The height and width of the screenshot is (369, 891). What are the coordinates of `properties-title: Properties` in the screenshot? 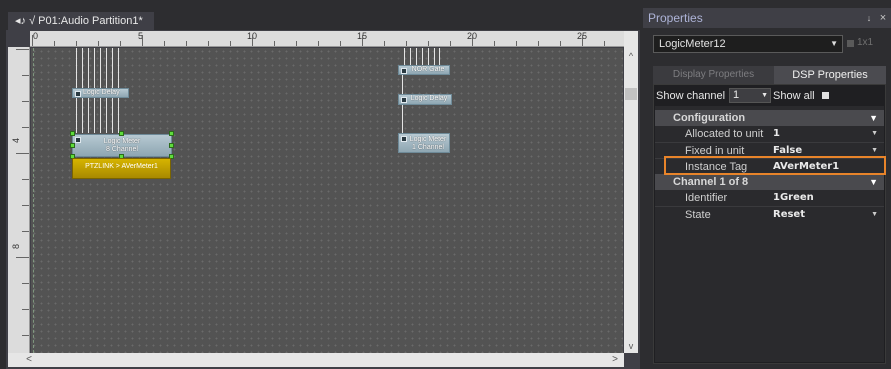 It's located at (767, 18).